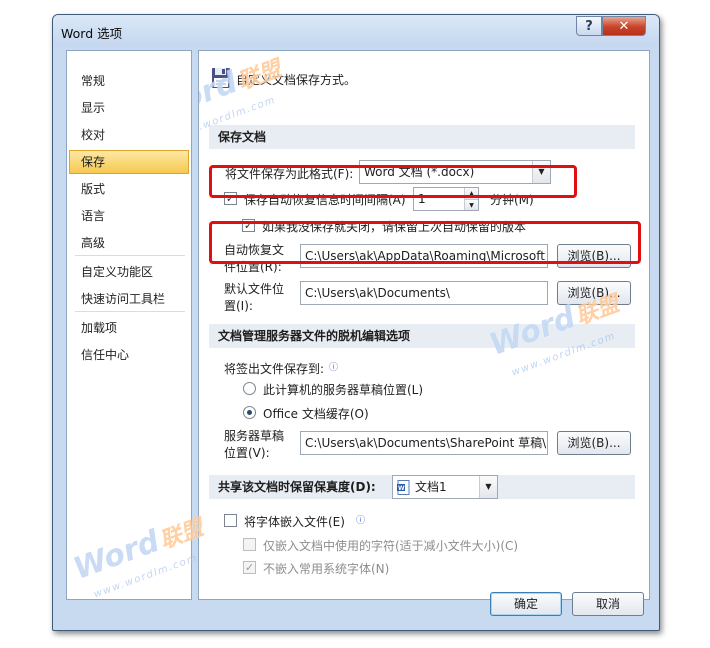  I want to click on fidelity-document-dropdown: W 文档1 ▼, so click(445, 487).